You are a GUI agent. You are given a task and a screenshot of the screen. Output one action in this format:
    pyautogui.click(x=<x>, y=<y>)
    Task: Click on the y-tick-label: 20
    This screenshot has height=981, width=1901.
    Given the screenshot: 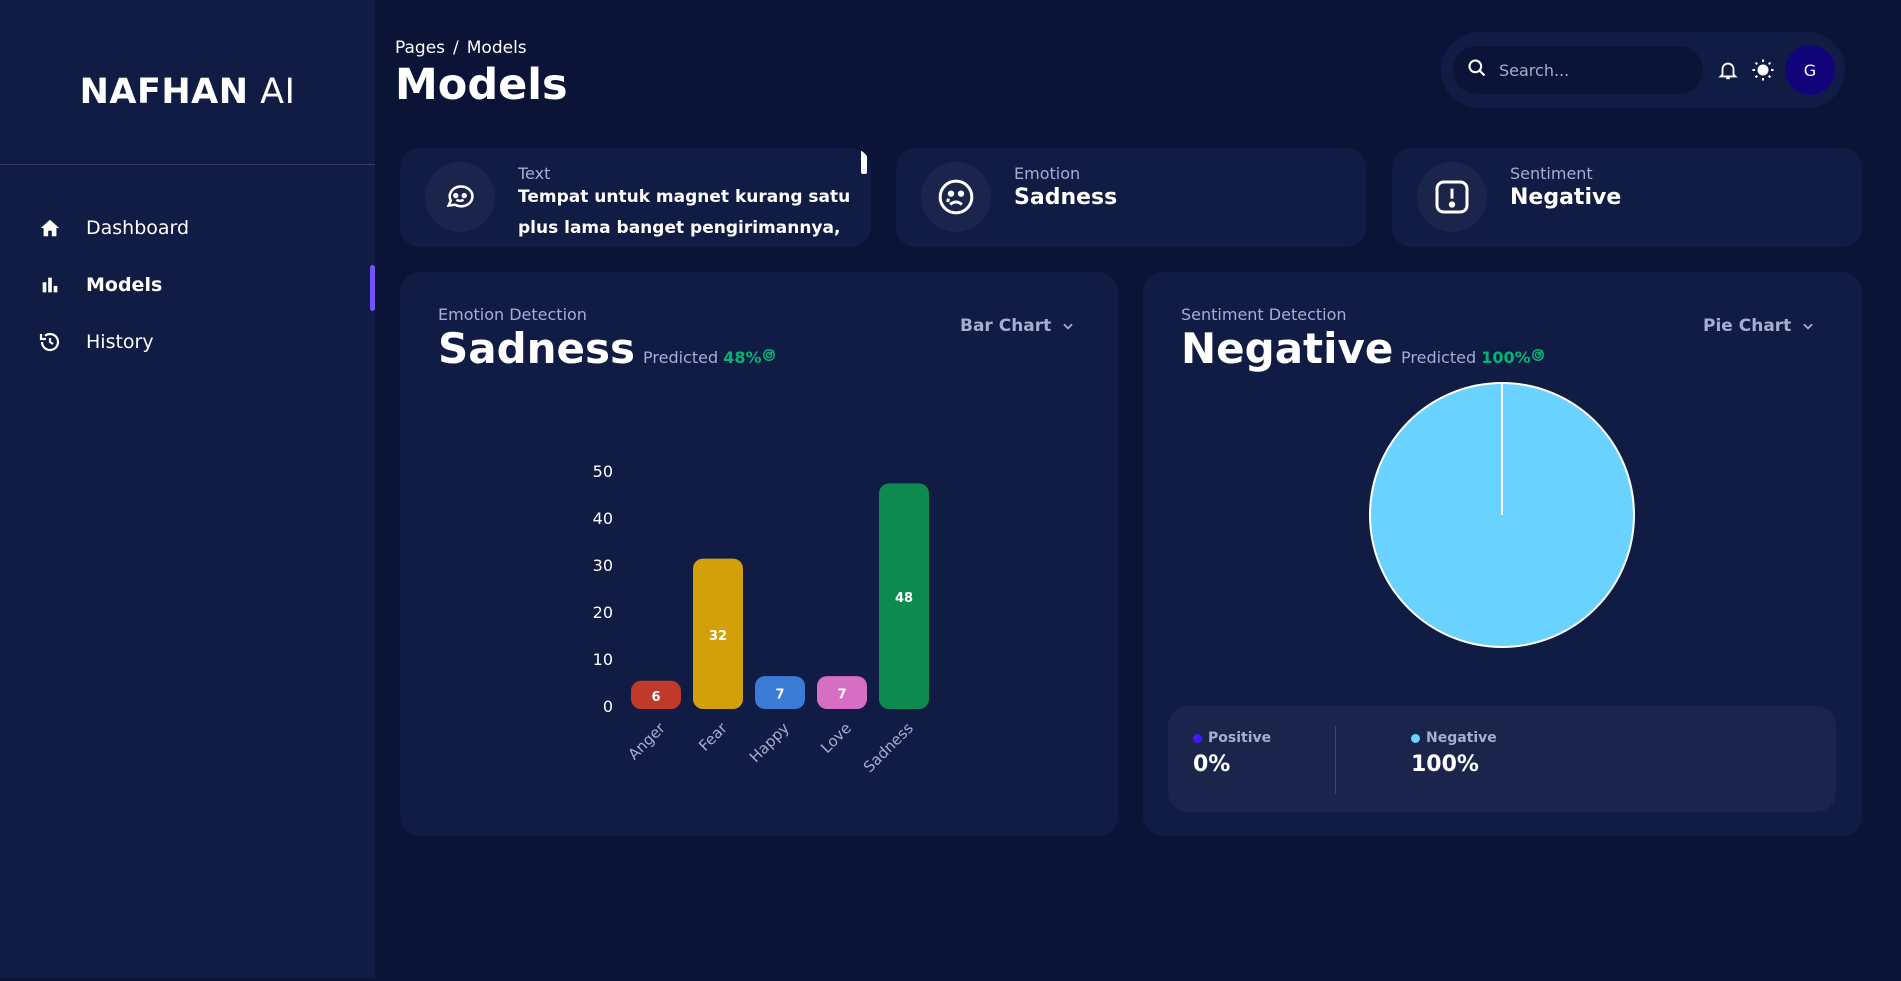 What is the action you would take?
    pyautogui.click(x=603, y=612)
    